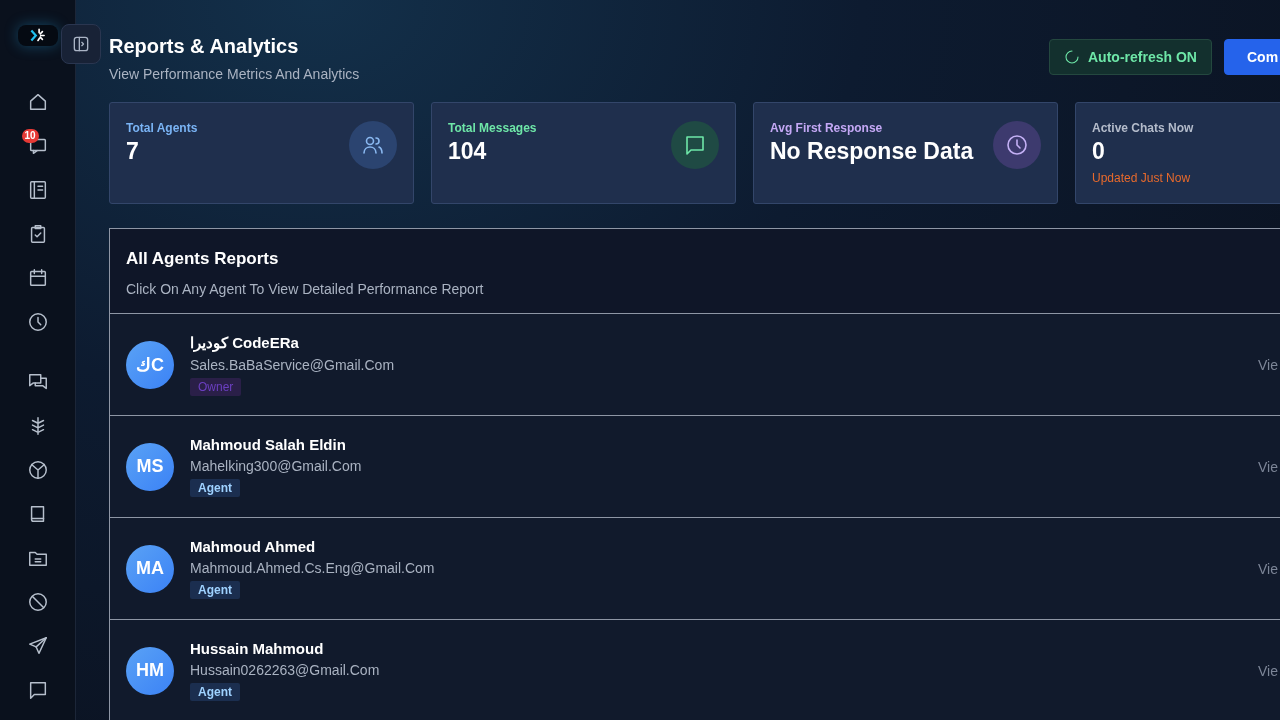 Image resolution: width=1280 pixels, height=720 pixels. I want to click on stat-label: Active Chats Now, so click(1143, 128).